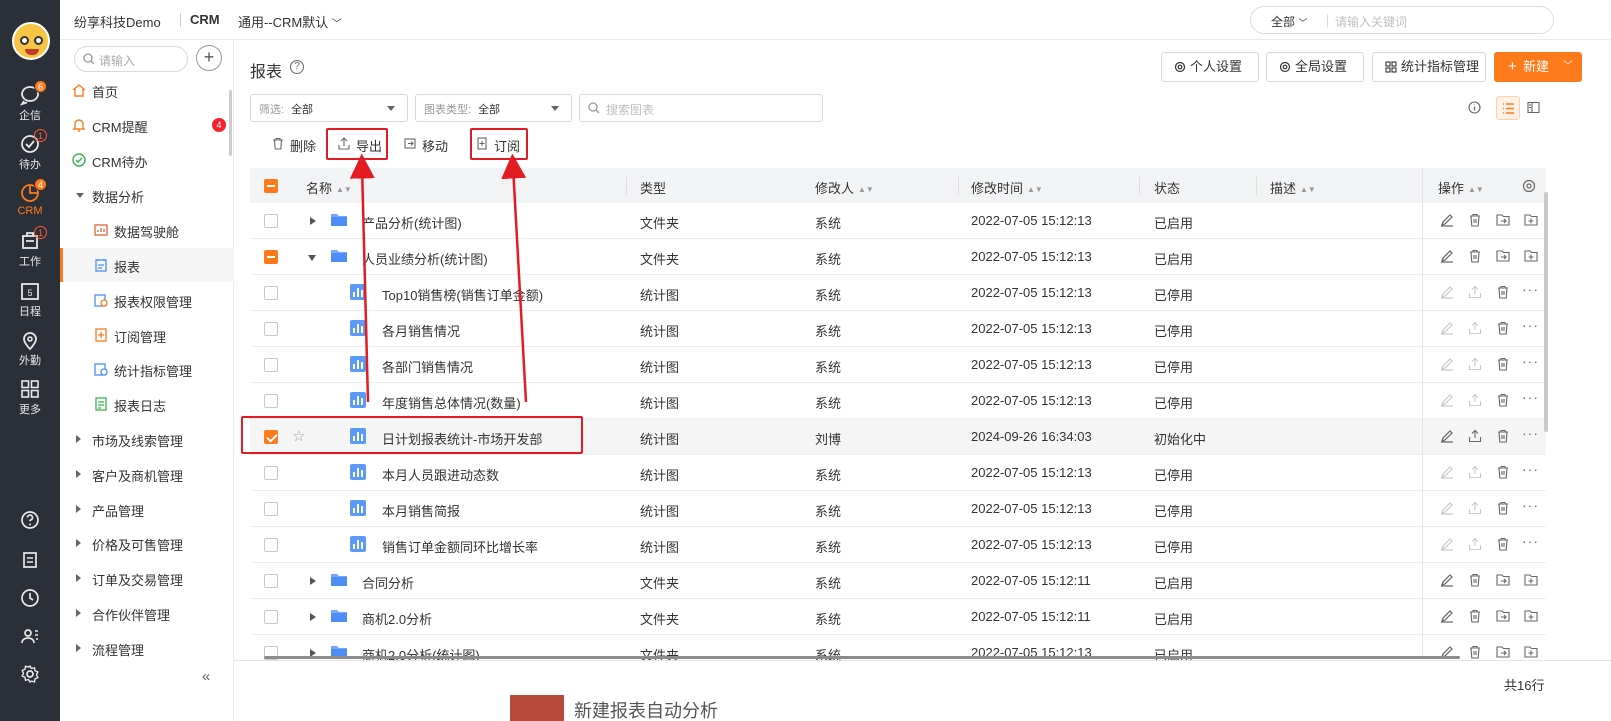 The width and height of the screenshot is (1611, 721). What do you see at coordinates (147, 543) in the screenshot?
I see `sidebar-item-pricing: 价格及可售管理` at bounding box center [147, 543].